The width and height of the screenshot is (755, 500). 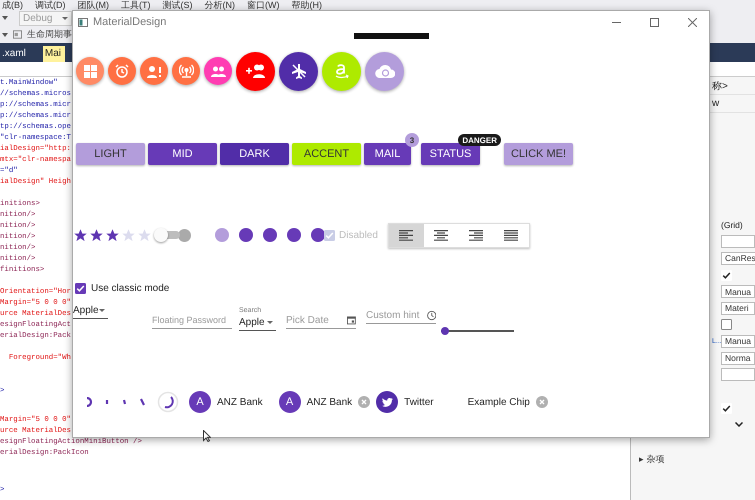 I want to click on chip-label: Twitter, so click(x=419, y=402).